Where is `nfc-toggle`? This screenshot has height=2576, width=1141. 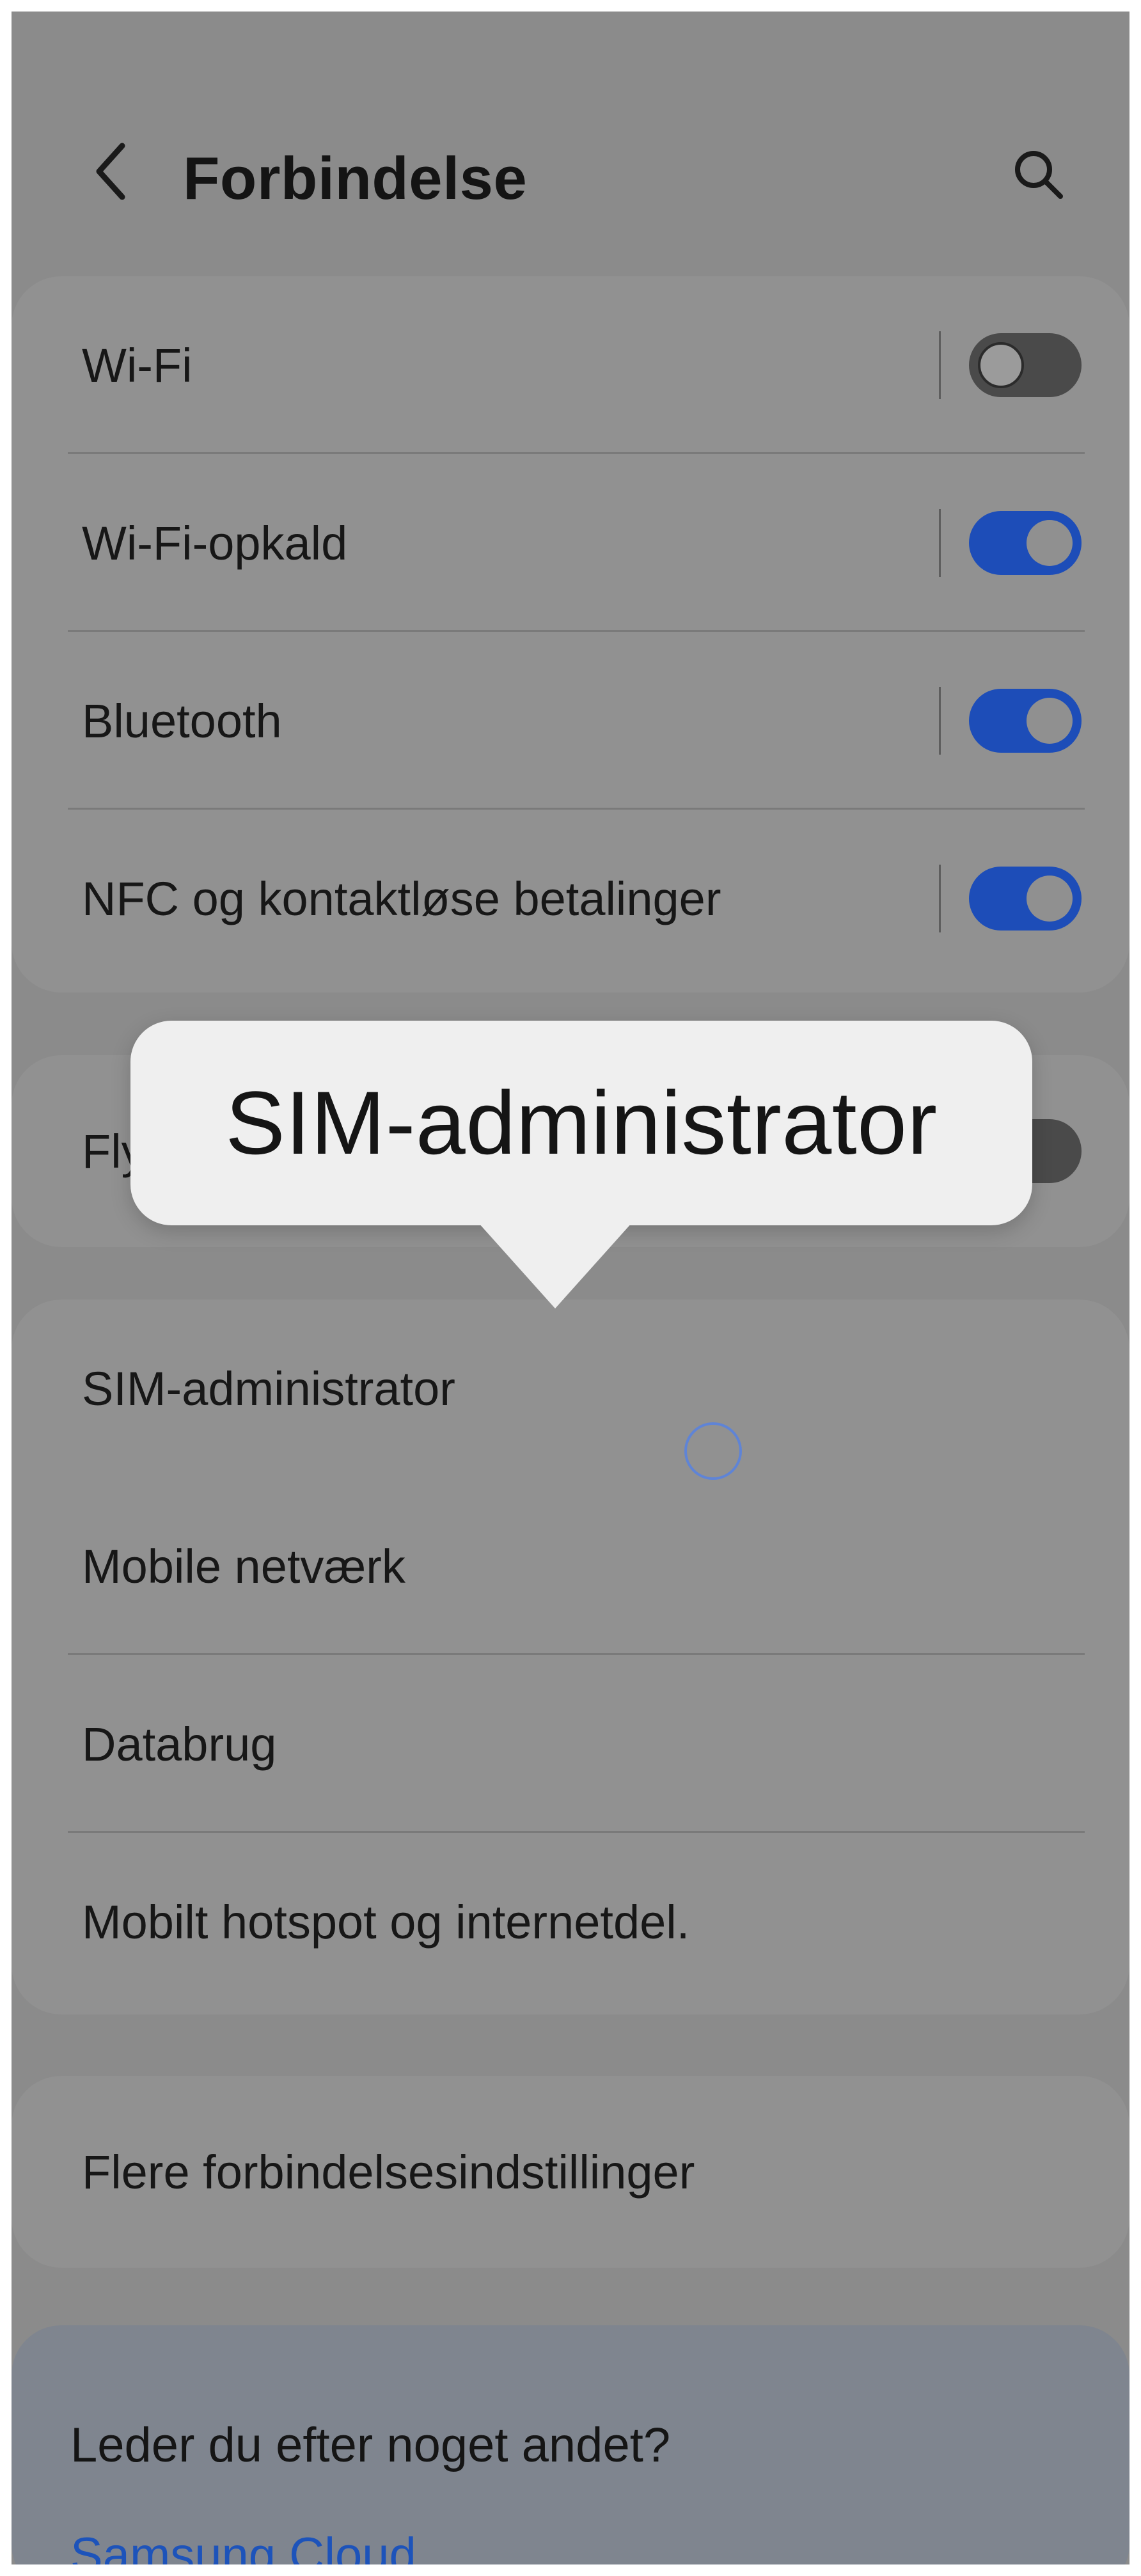 nfc-toggle is located at coordinates (1025, 899).